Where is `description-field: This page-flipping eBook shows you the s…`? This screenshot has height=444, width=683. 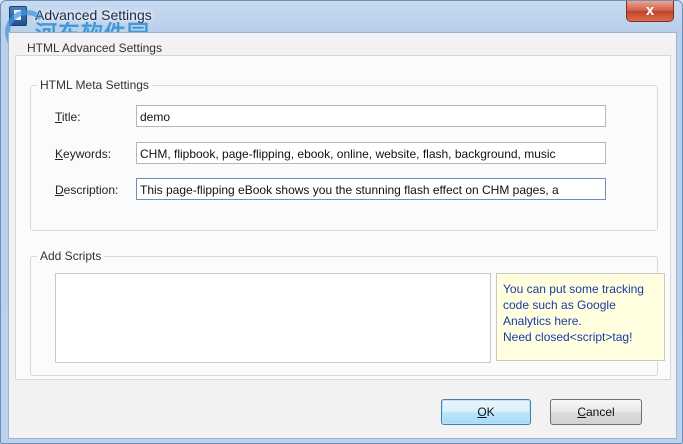 description-field: This page-flipping eBook shows you the s… is located at coordinates (371, 189).